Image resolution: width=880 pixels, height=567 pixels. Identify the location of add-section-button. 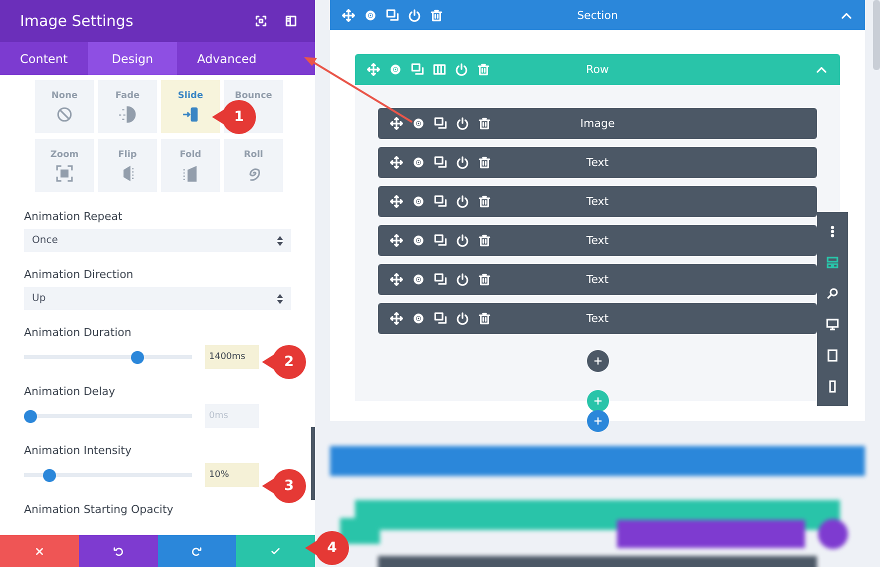
(597, 421).